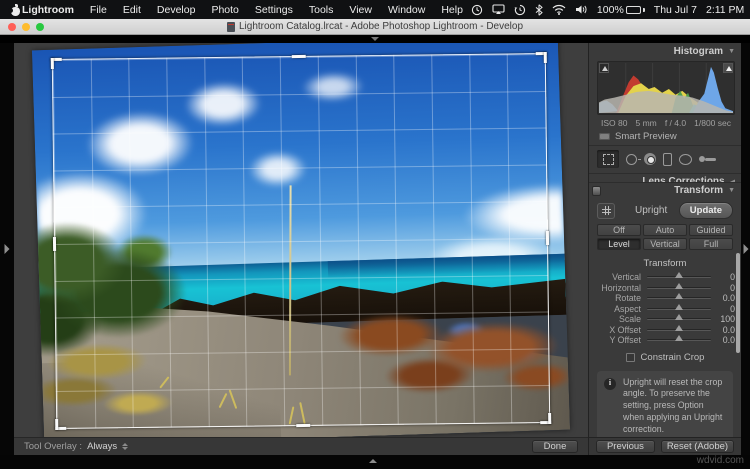 Image resolution: width=750 pixels, height=469 pixels. I want to click on transform-enable-switch, so click(596, 191).